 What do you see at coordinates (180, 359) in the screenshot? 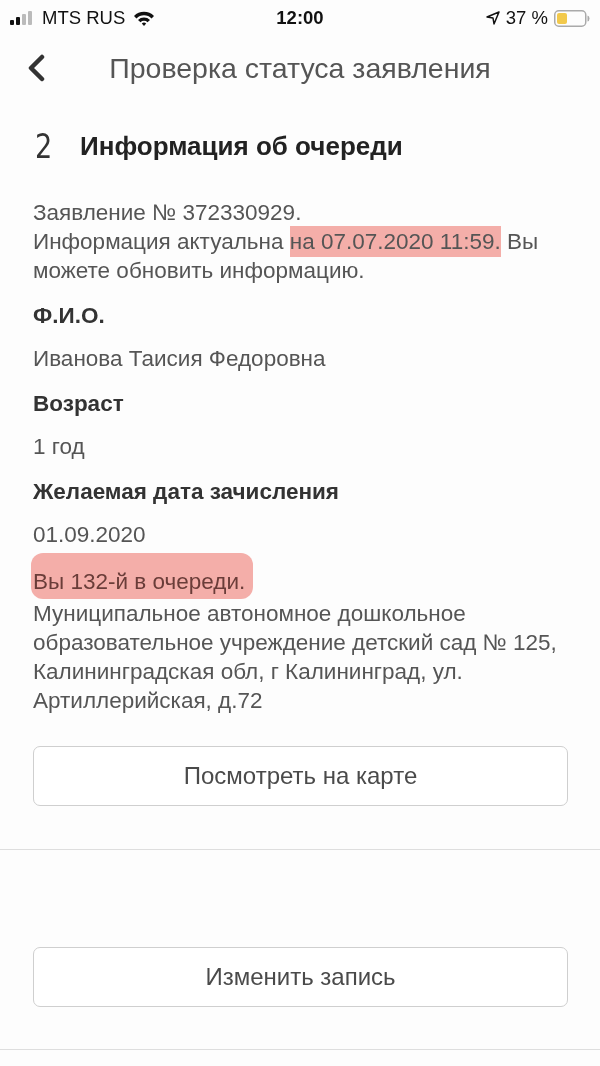
I see `field-value: Иванова Таисия Федоровна` at bounding box center [180, 359].